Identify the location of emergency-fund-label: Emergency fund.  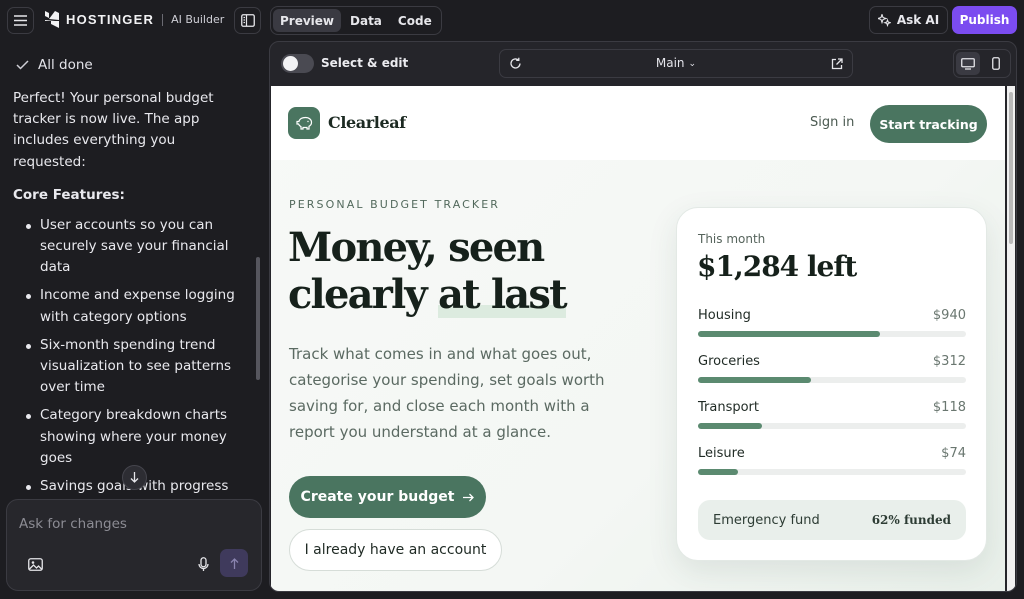
(766, 520).